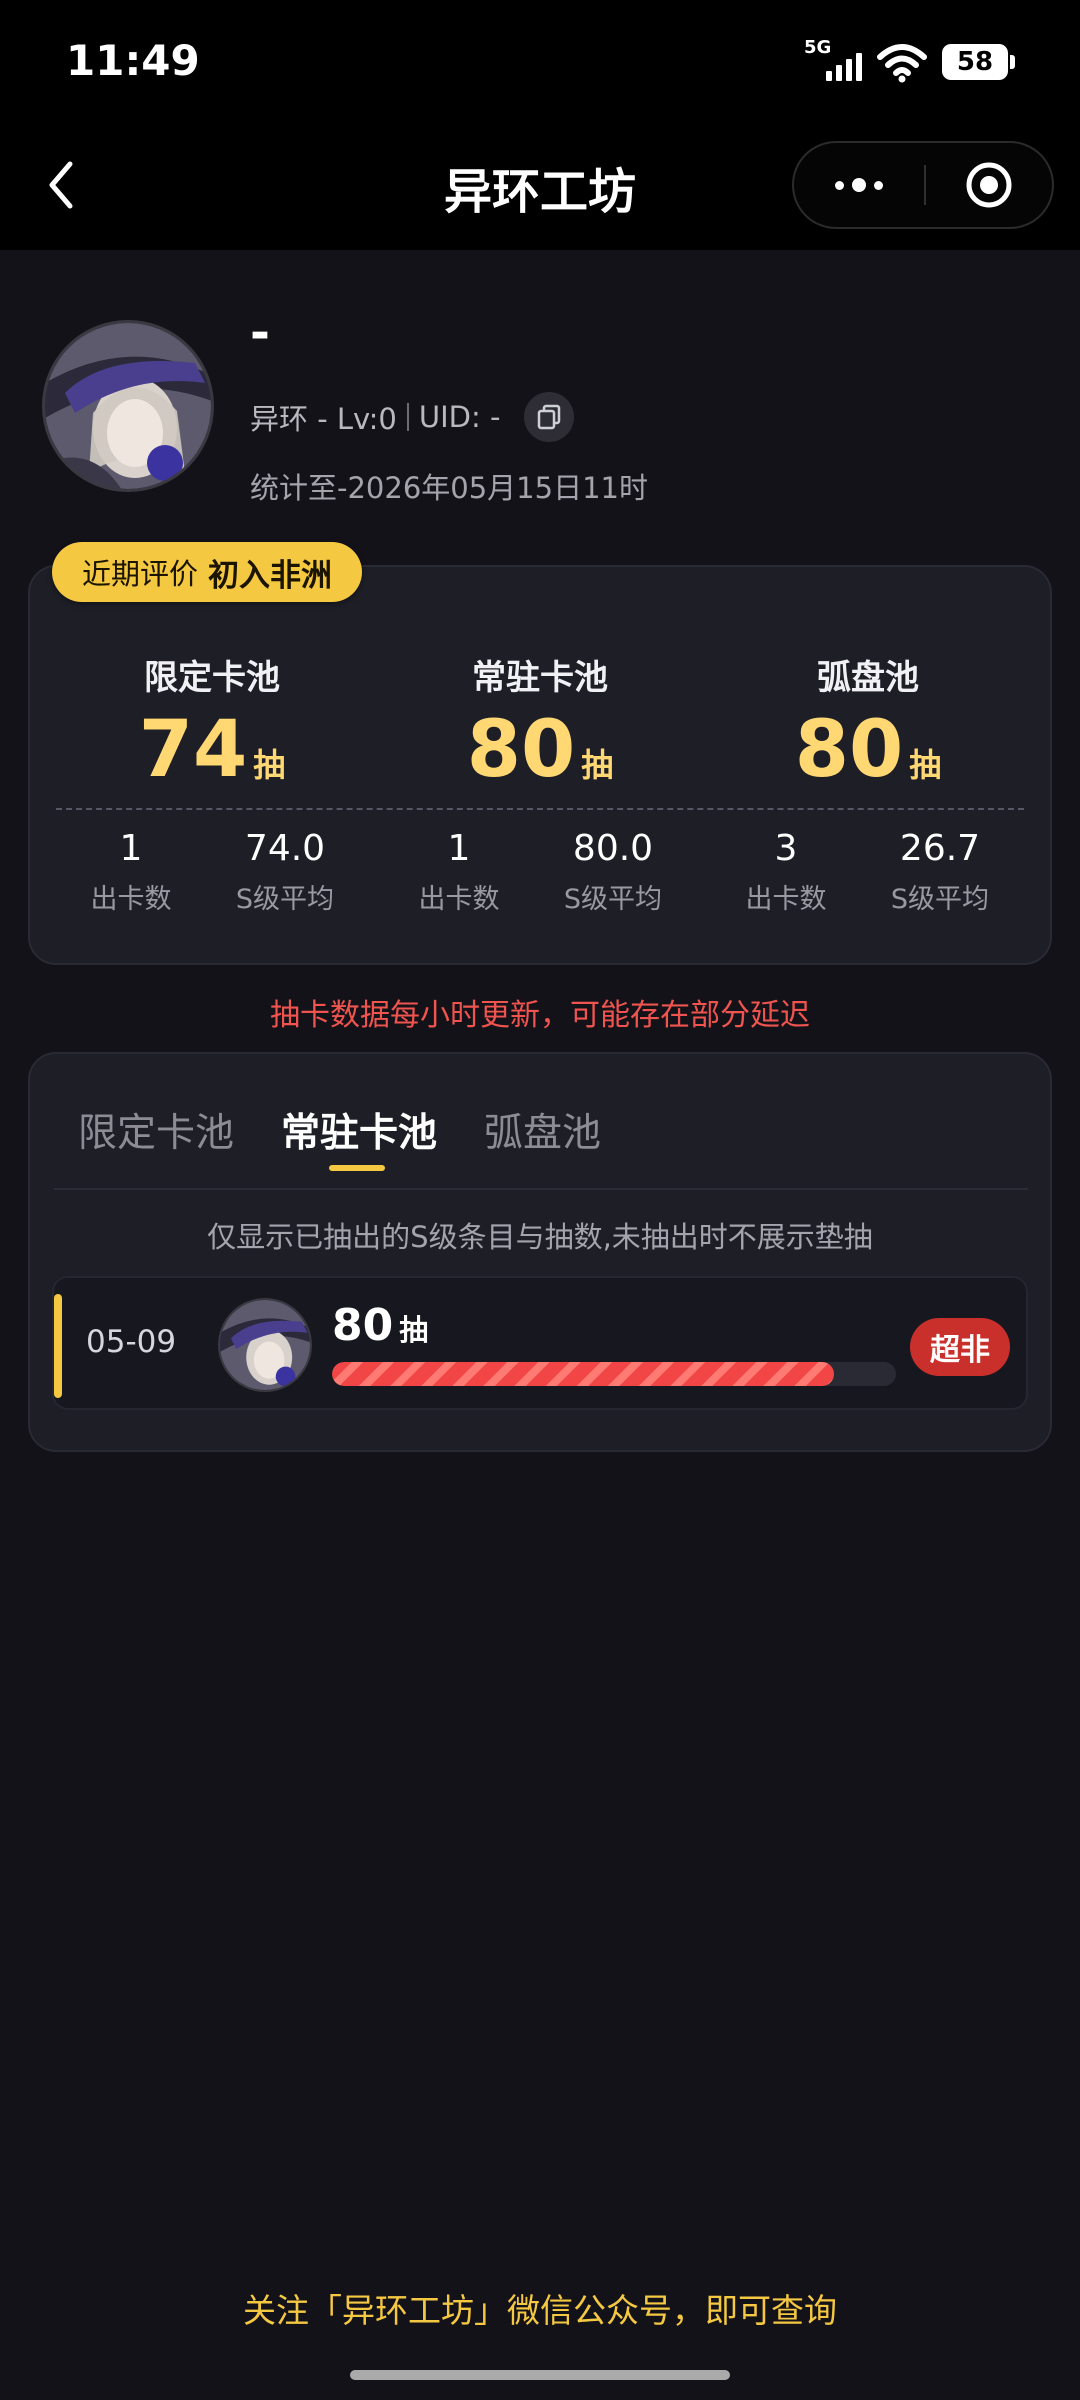  What do you see at coordinates (540, 678) in the screenshot?
I see `pool-name: 常驻卡池` at bounding box center [540, 678].